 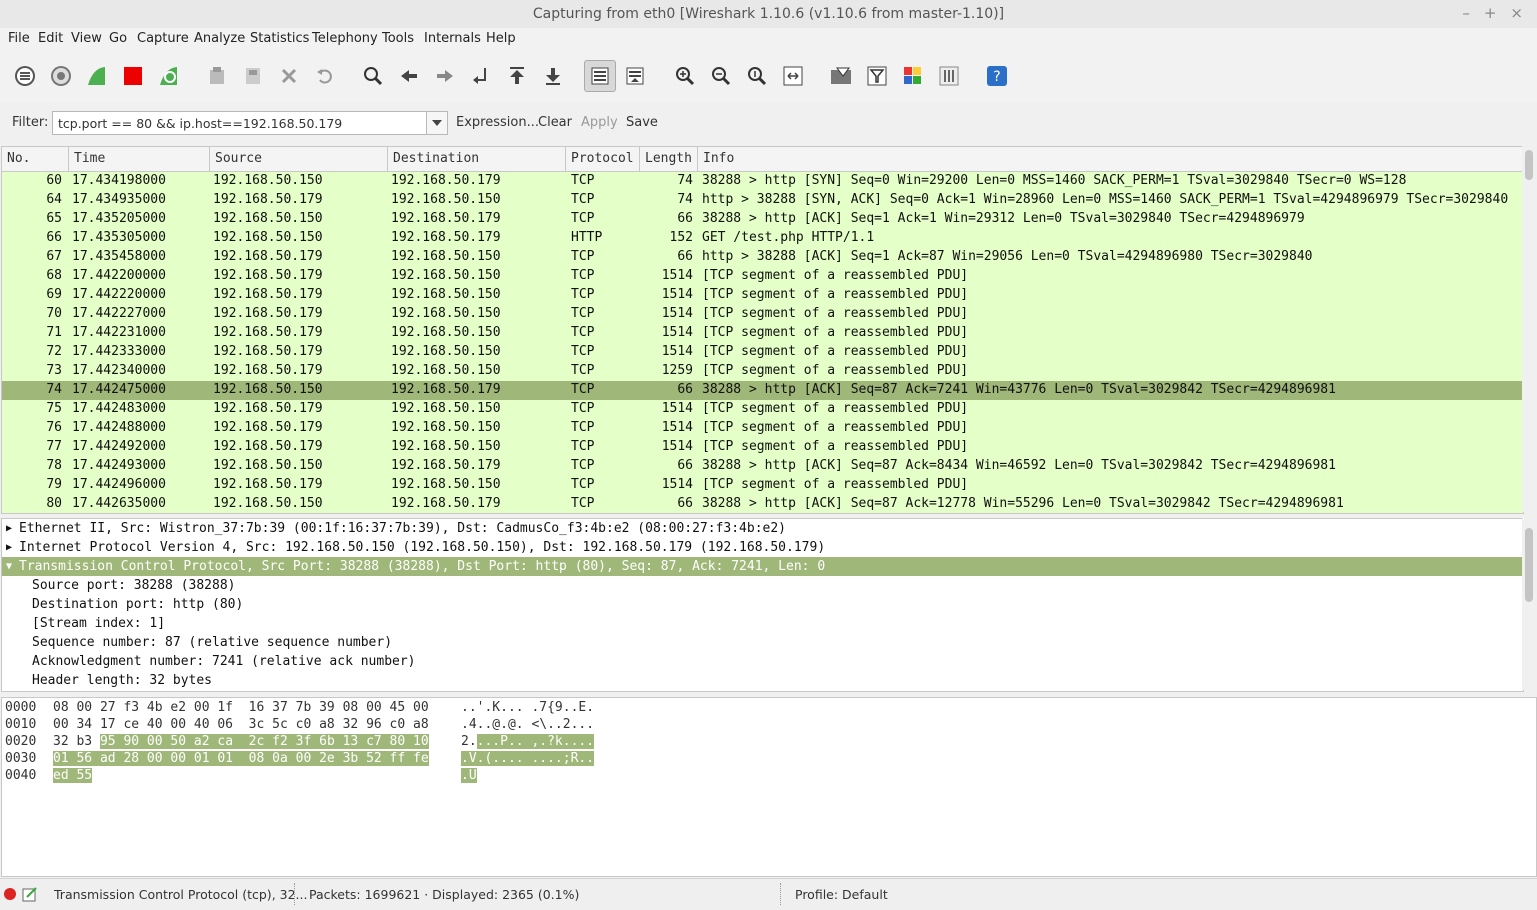 I want to click on colorize-icon, so click(x=600, y=76).